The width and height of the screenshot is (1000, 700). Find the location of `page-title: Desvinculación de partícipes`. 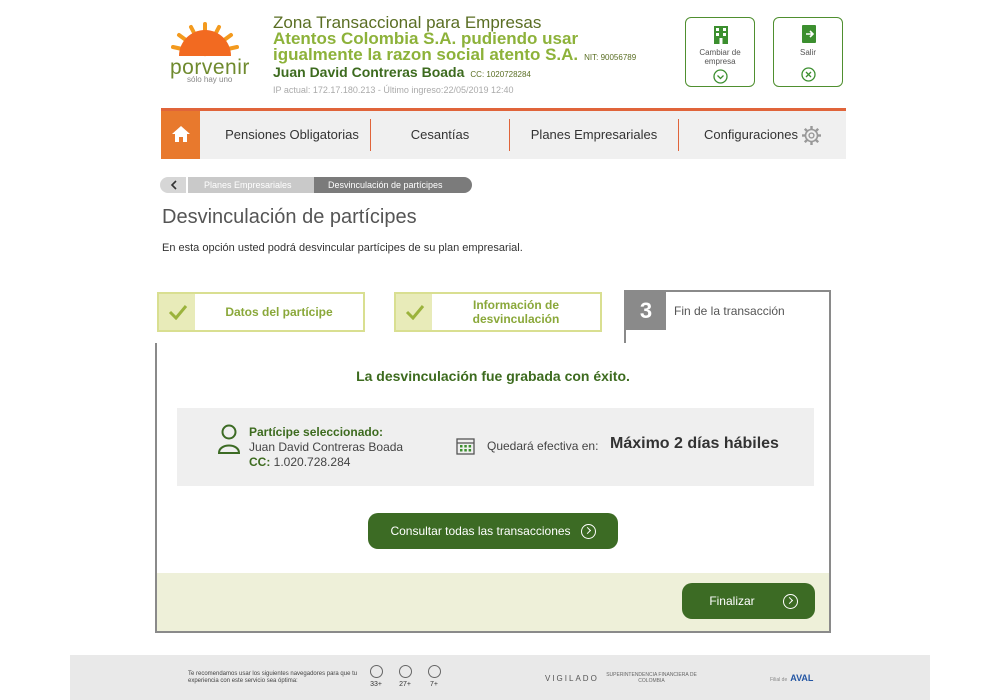

page-title: Desvinculación de partícipes is located at coordinates (289, 217).